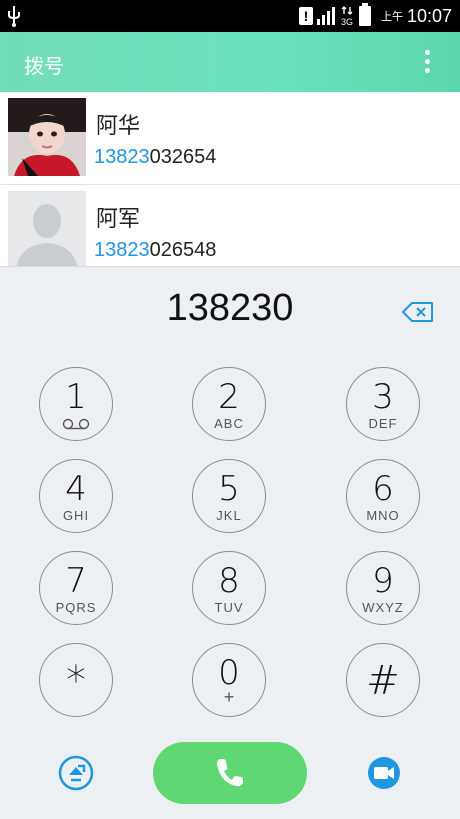  Describe the element at coordinates (347, 21) in the screenshot. I see `svg-text: 3G` at that location.